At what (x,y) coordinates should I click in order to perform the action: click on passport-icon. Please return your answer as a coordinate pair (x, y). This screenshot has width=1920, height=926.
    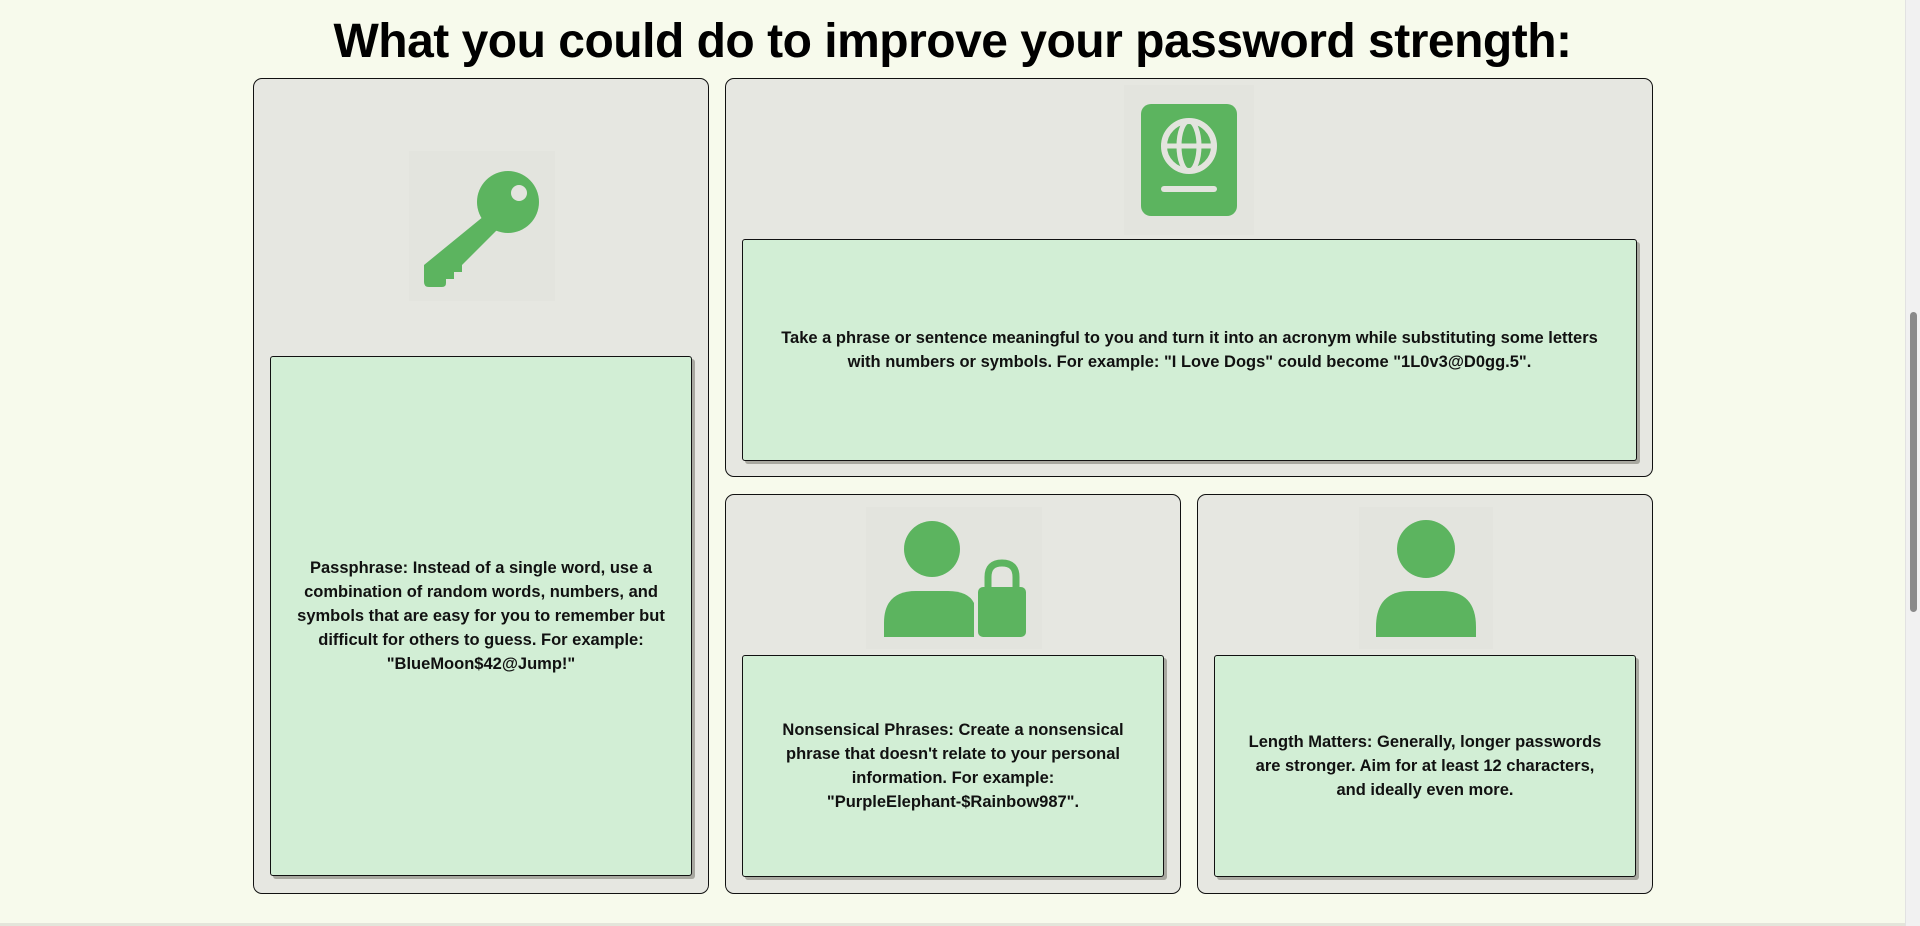
    Looking at the image, I should click on (1189, 160).